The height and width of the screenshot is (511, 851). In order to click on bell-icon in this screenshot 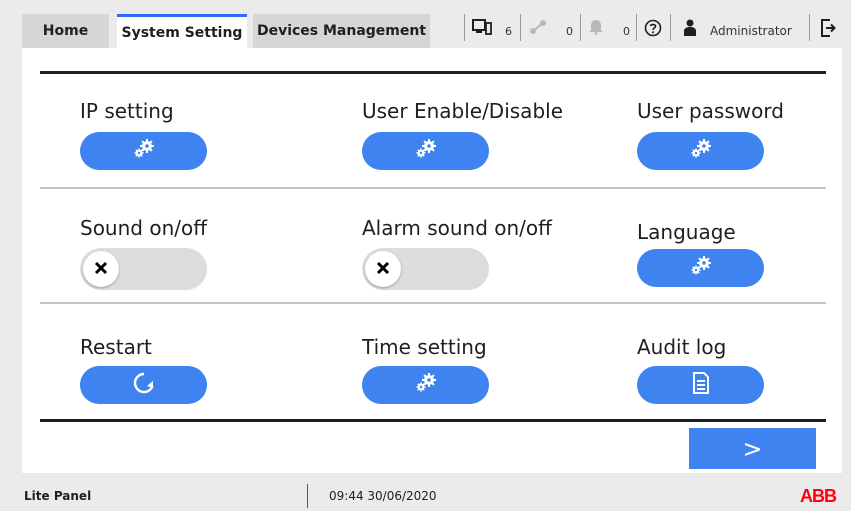, I will do `click(596, 29)`.